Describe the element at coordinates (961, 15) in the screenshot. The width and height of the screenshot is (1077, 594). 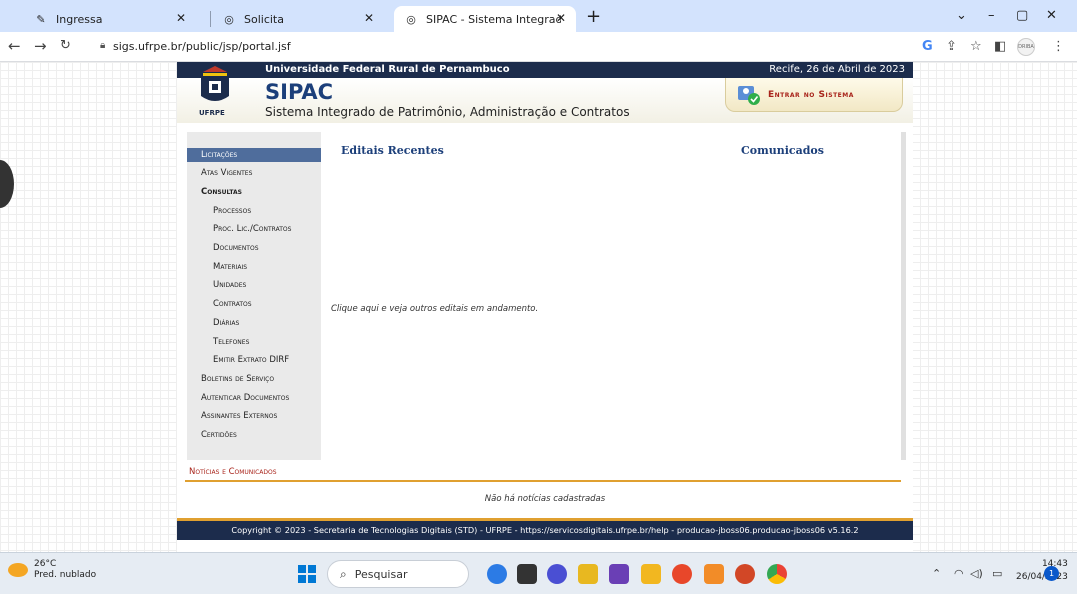
I see `tab-search-icon: ⌄` at that location.